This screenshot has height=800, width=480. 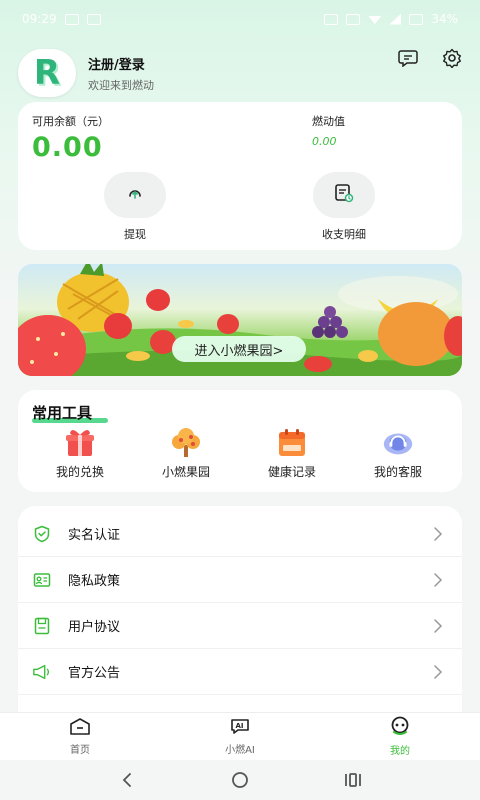 I want to click on tool-label: 小燃果园, so click(x=185, y=472).